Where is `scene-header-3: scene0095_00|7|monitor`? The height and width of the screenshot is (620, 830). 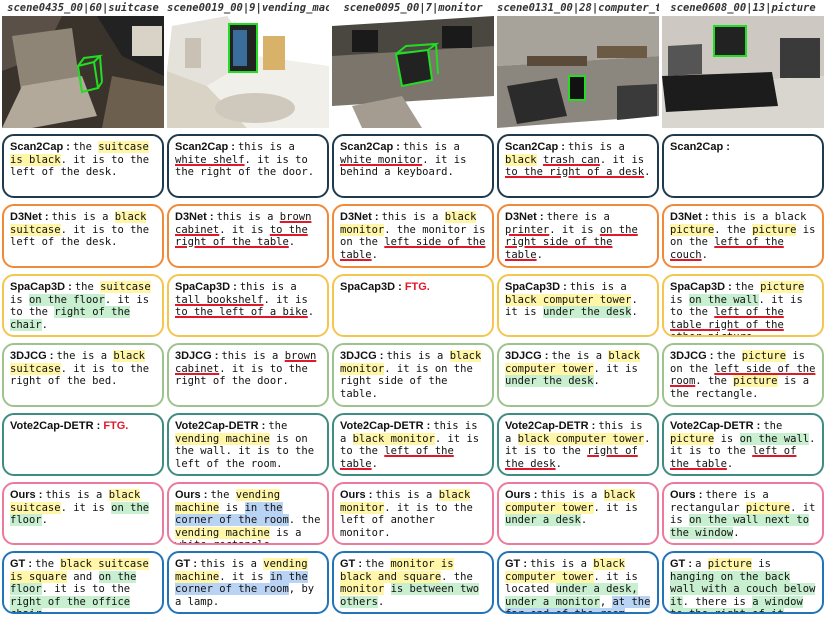
scene-header-3: scene0095_00|7|monitor is located at coordinates (413, 8).